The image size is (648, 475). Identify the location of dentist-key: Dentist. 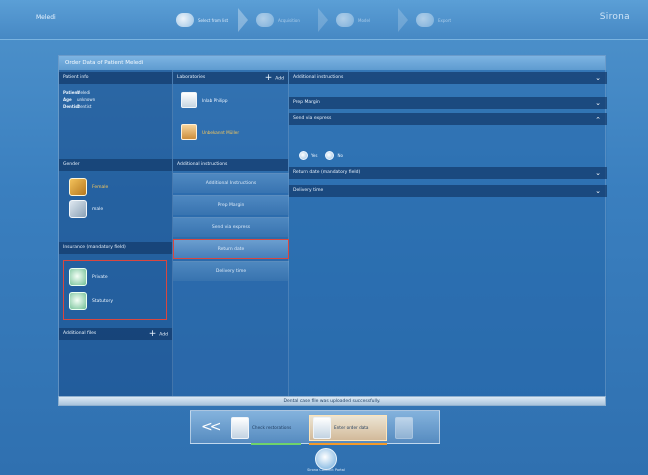
(71, 106).